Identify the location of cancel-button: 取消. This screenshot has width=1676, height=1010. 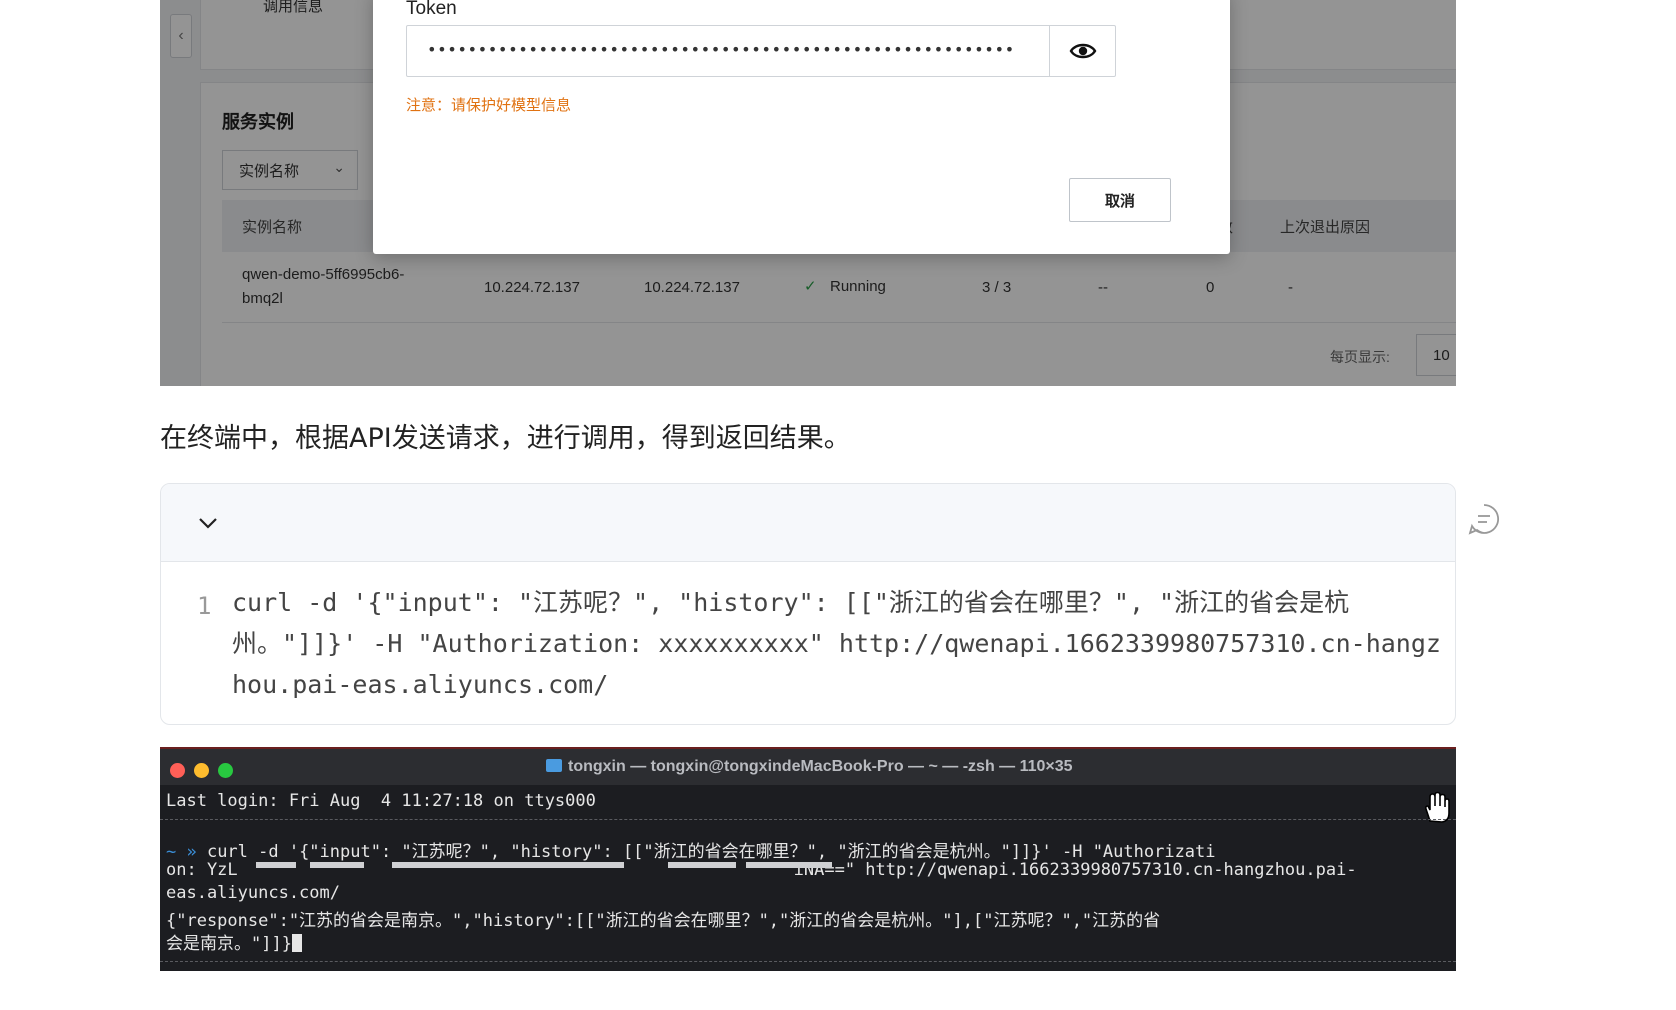
(1120, 200).